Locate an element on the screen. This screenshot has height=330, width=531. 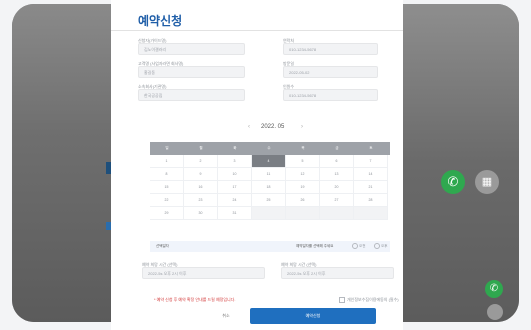
calendar-day-cell: 15 is located at coordinates (167, 187).